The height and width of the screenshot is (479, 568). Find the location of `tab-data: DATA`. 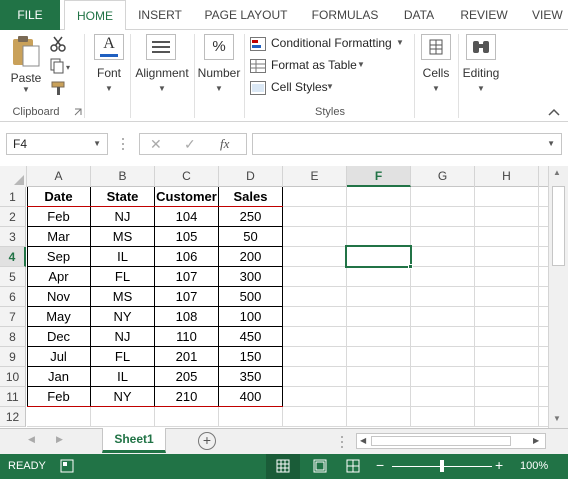

tab-data: DATA is located at coordinates (419, 15).